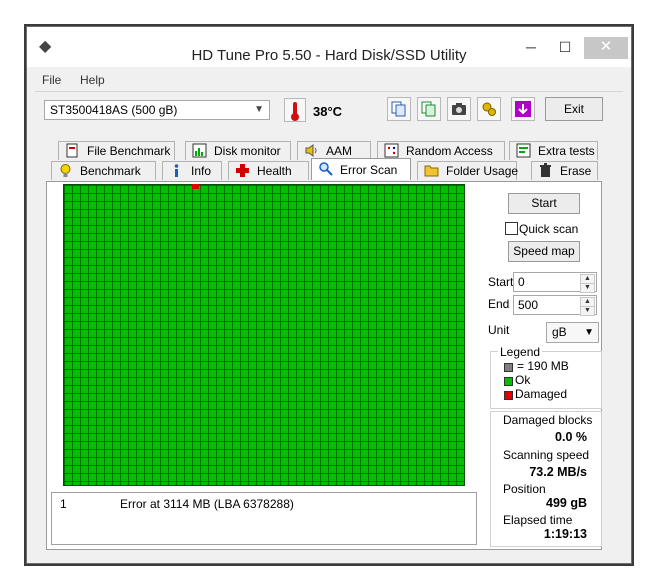  Describe the element at coordinates (329, 91) in the screenshot. I see `toolbar-divider` at that location.